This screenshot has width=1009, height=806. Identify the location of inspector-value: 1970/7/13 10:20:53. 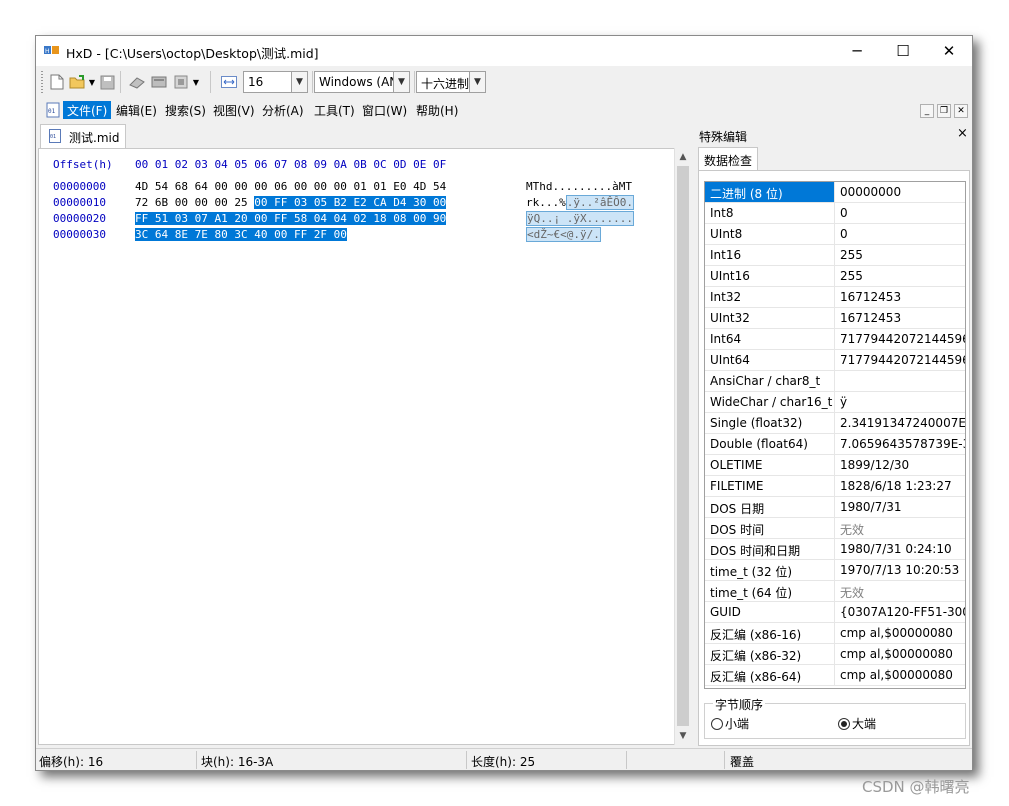
(900, 570).